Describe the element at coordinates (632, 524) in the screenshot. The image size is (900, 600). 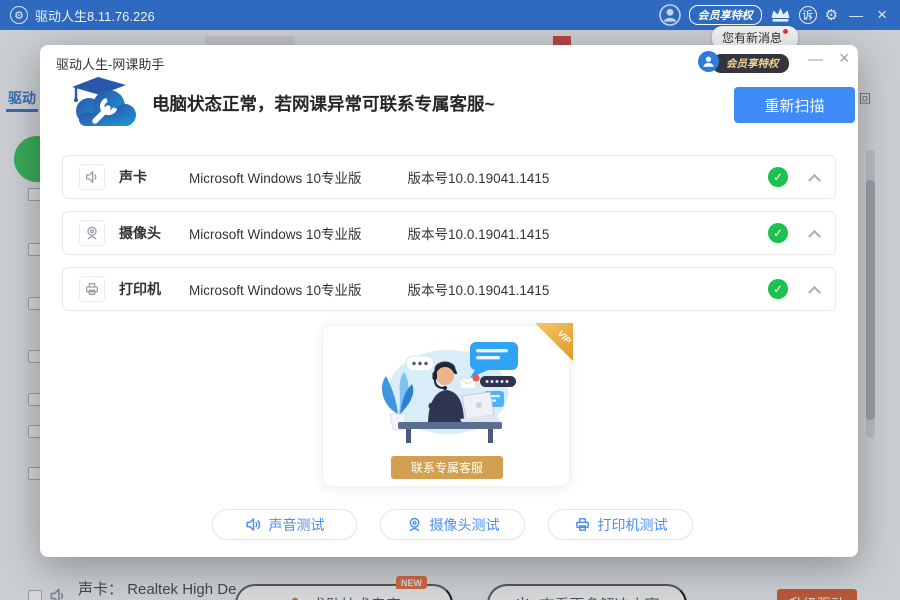
I see `printer-test-label: 打印机测试` at that location.